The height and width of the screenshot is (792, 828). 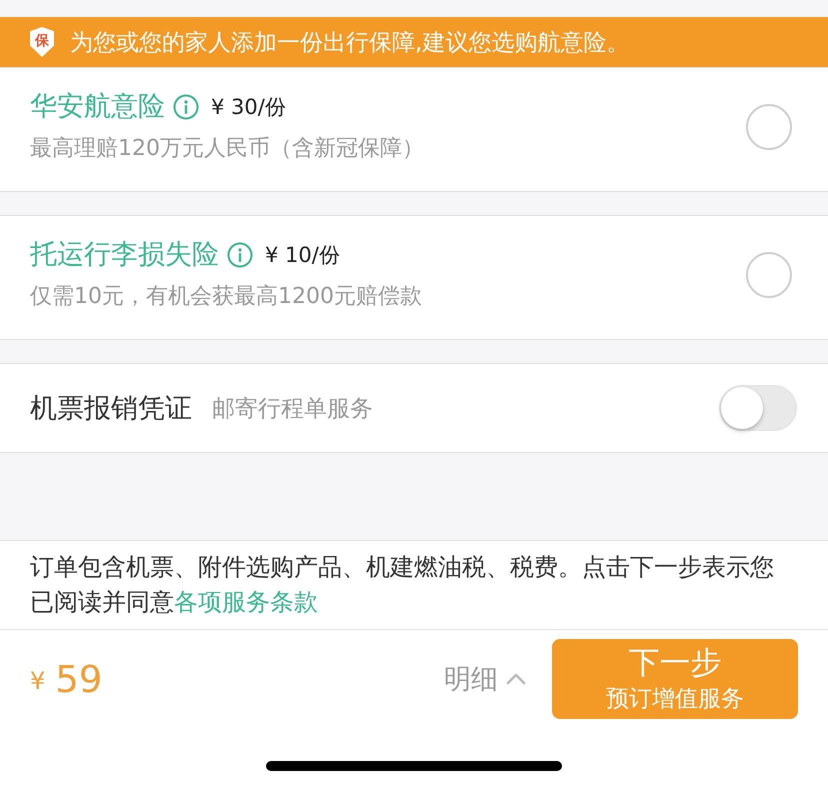 I want to click on price-text: ¥ 10/份, so click(x=302, y=255).